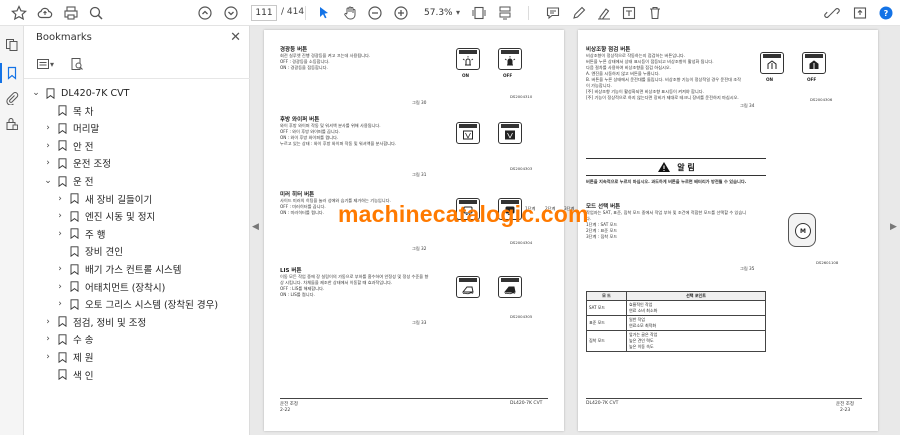 The height and width of the screenshot is (435, 900). Describe the element at coordinates (71, 13) in the screenshot. I see `print-icon` at that location.